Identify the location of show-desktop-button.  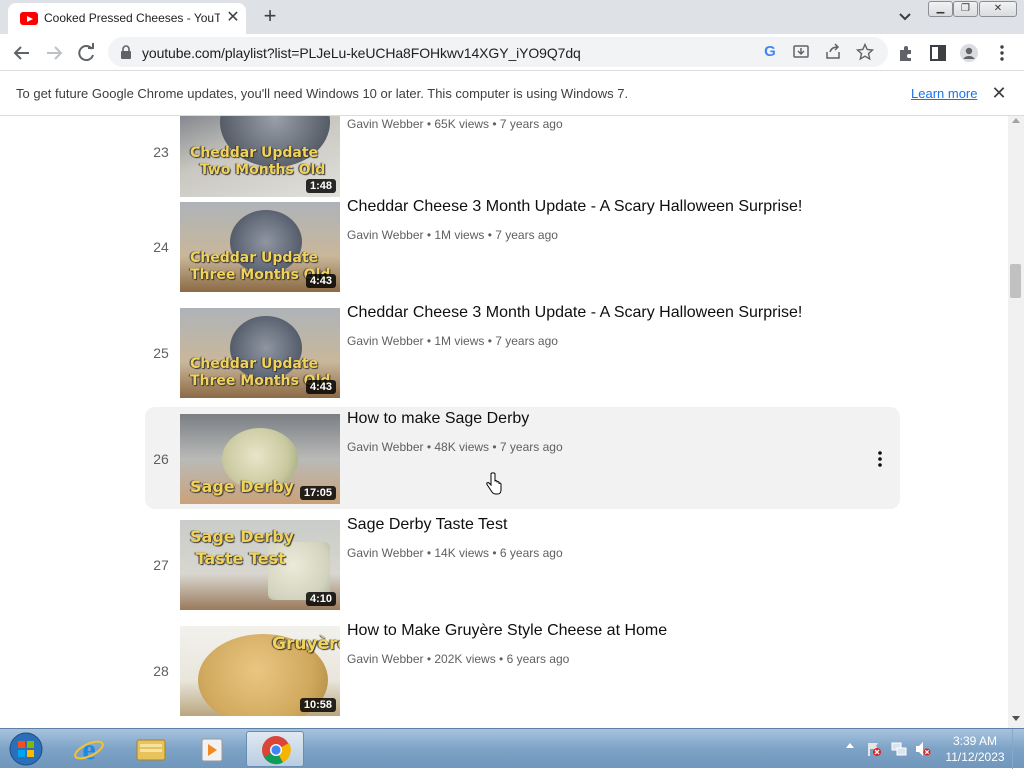
(1018, 749).